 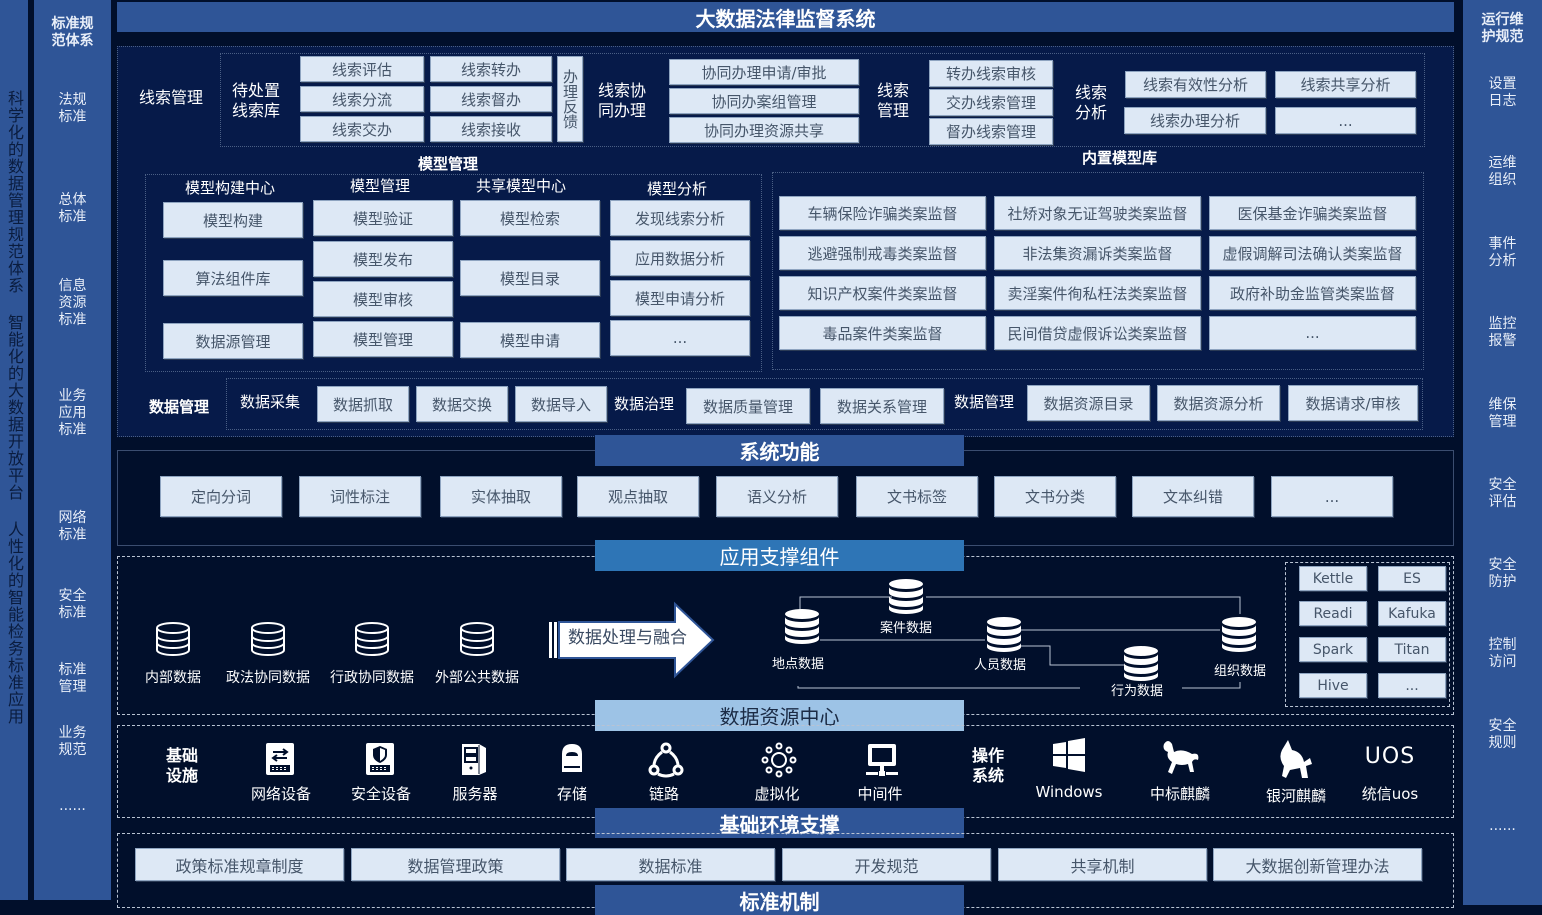 I want to click on builtin-model-box: 知识产权案件类案监督, so click(x=882, y=293).